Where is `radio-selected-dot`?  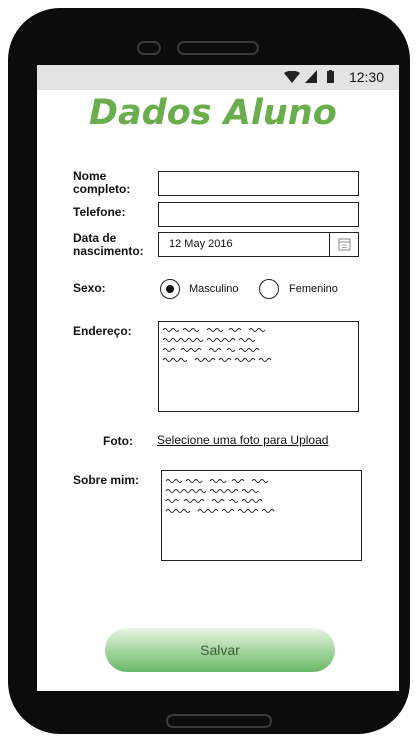 radio-selected-dot is located at coordinates (170, 289).